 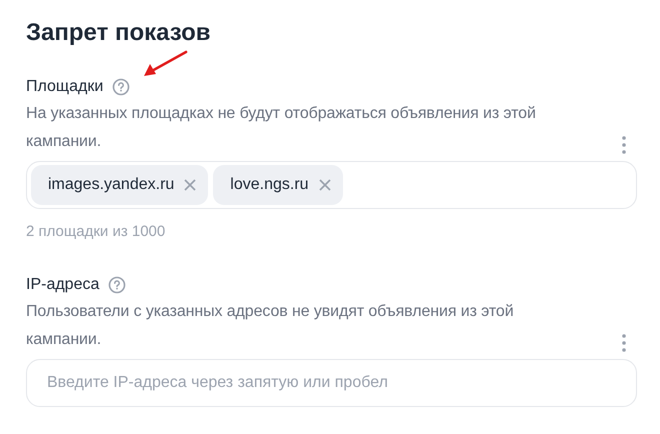 I want to click on input-field: Введите IP-адреса через запятую или пробел, so click(x=331, y=382).